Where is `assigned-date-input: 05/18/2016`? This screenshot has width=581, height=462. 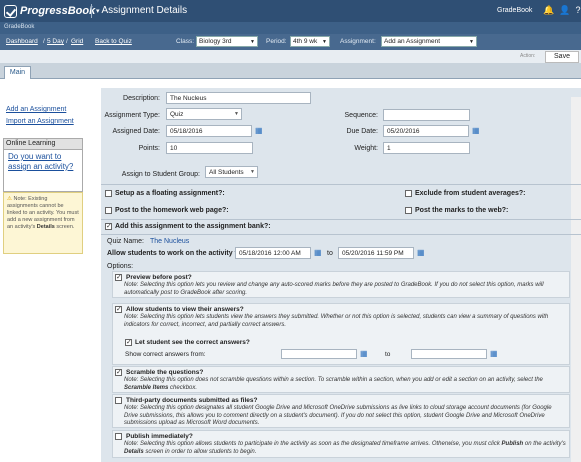 assigned-date-input: 05/18/2016 is located at coordinates (209, 131).